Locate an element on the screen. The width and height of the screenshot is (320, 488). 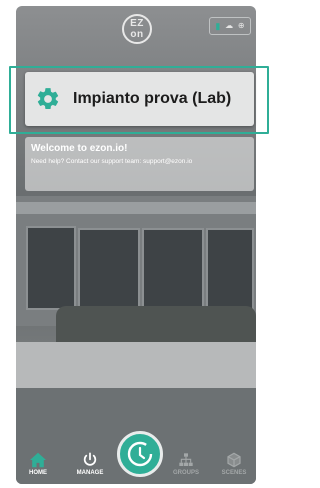
nav-groups: GROUPS is located at coordinates (186, 464).